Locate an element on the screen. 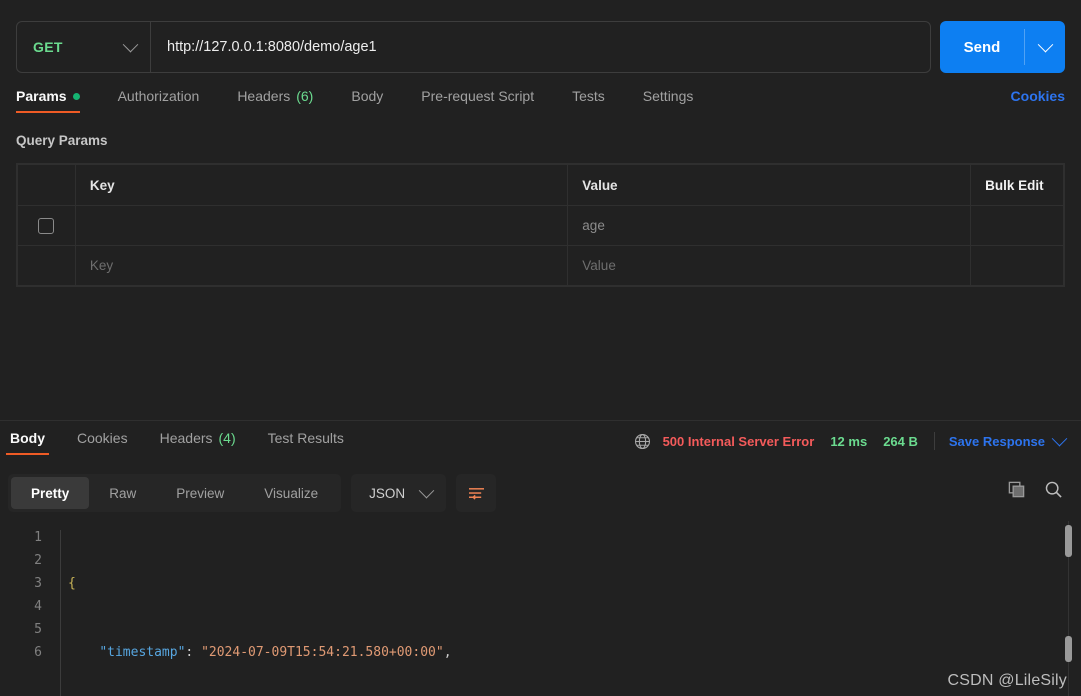  tab-response-headers: Headers (4) is located at coordinates (198, 442).